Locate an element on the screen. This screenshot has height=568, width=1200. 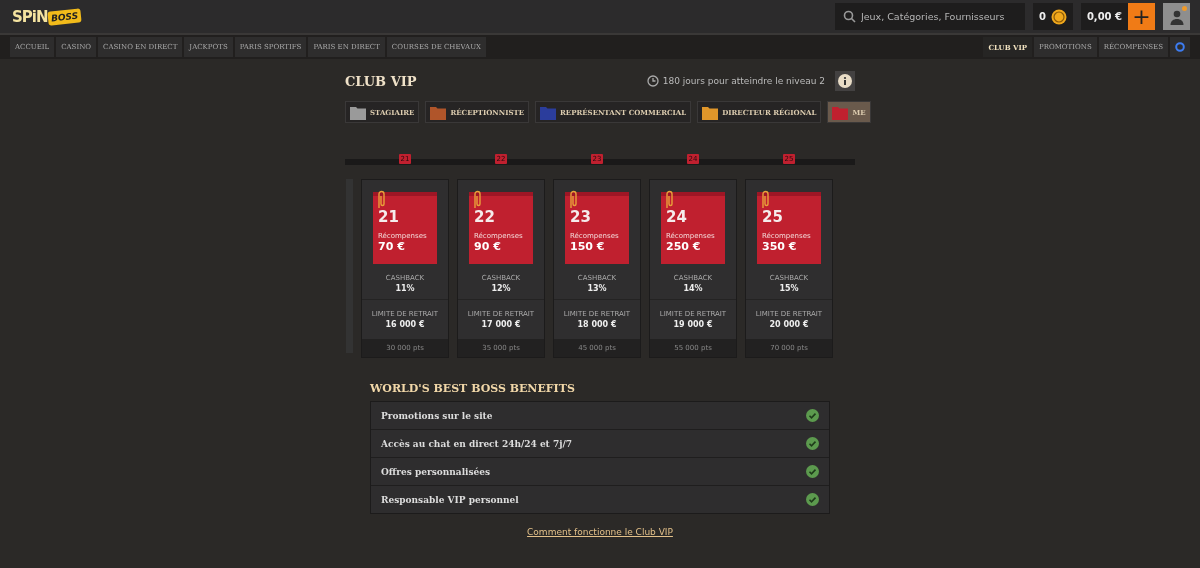
page-title: CLUB VIP is located at coordinates (381, 81).